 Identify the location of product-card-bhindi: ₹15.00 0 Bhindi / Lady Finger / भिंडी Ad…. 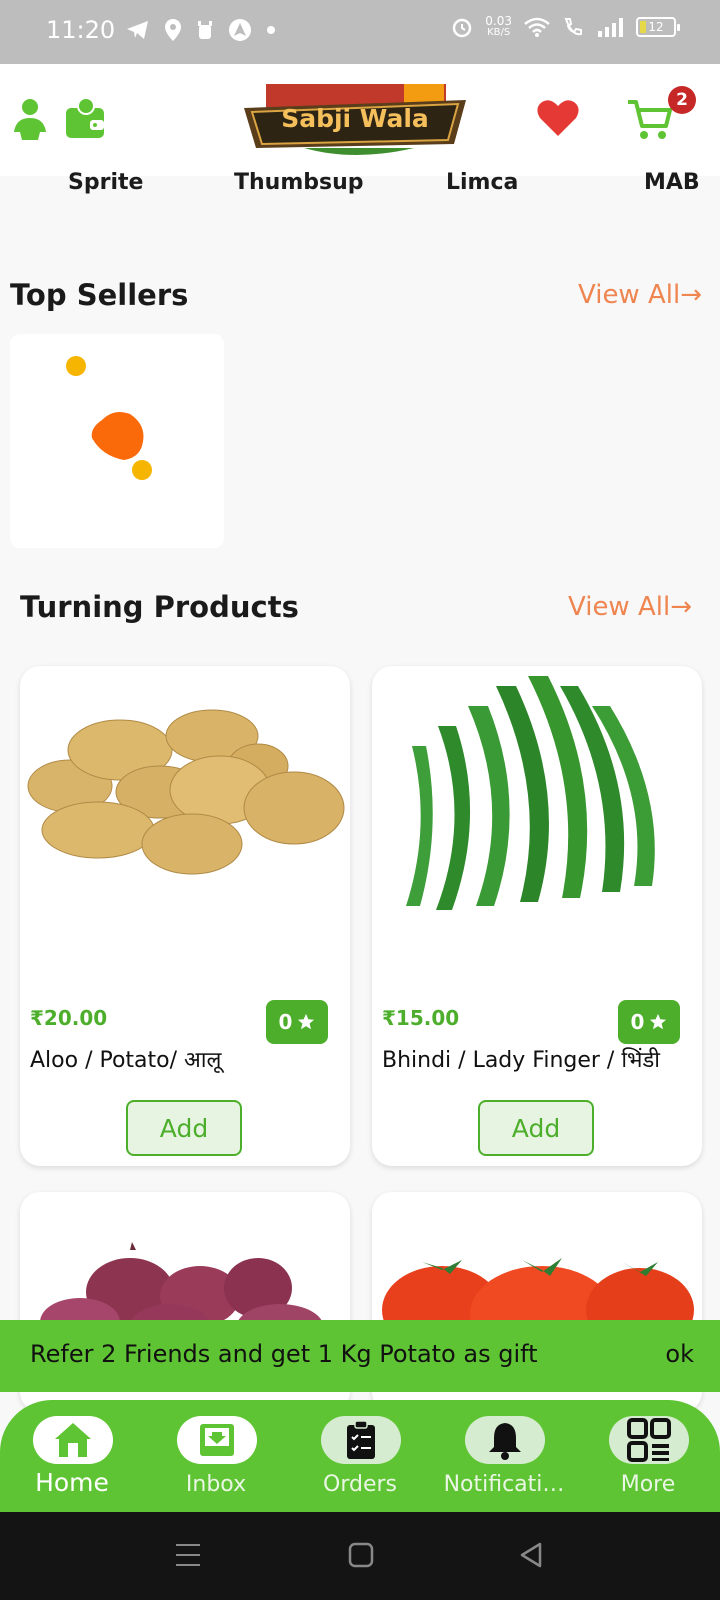
(537, 916).